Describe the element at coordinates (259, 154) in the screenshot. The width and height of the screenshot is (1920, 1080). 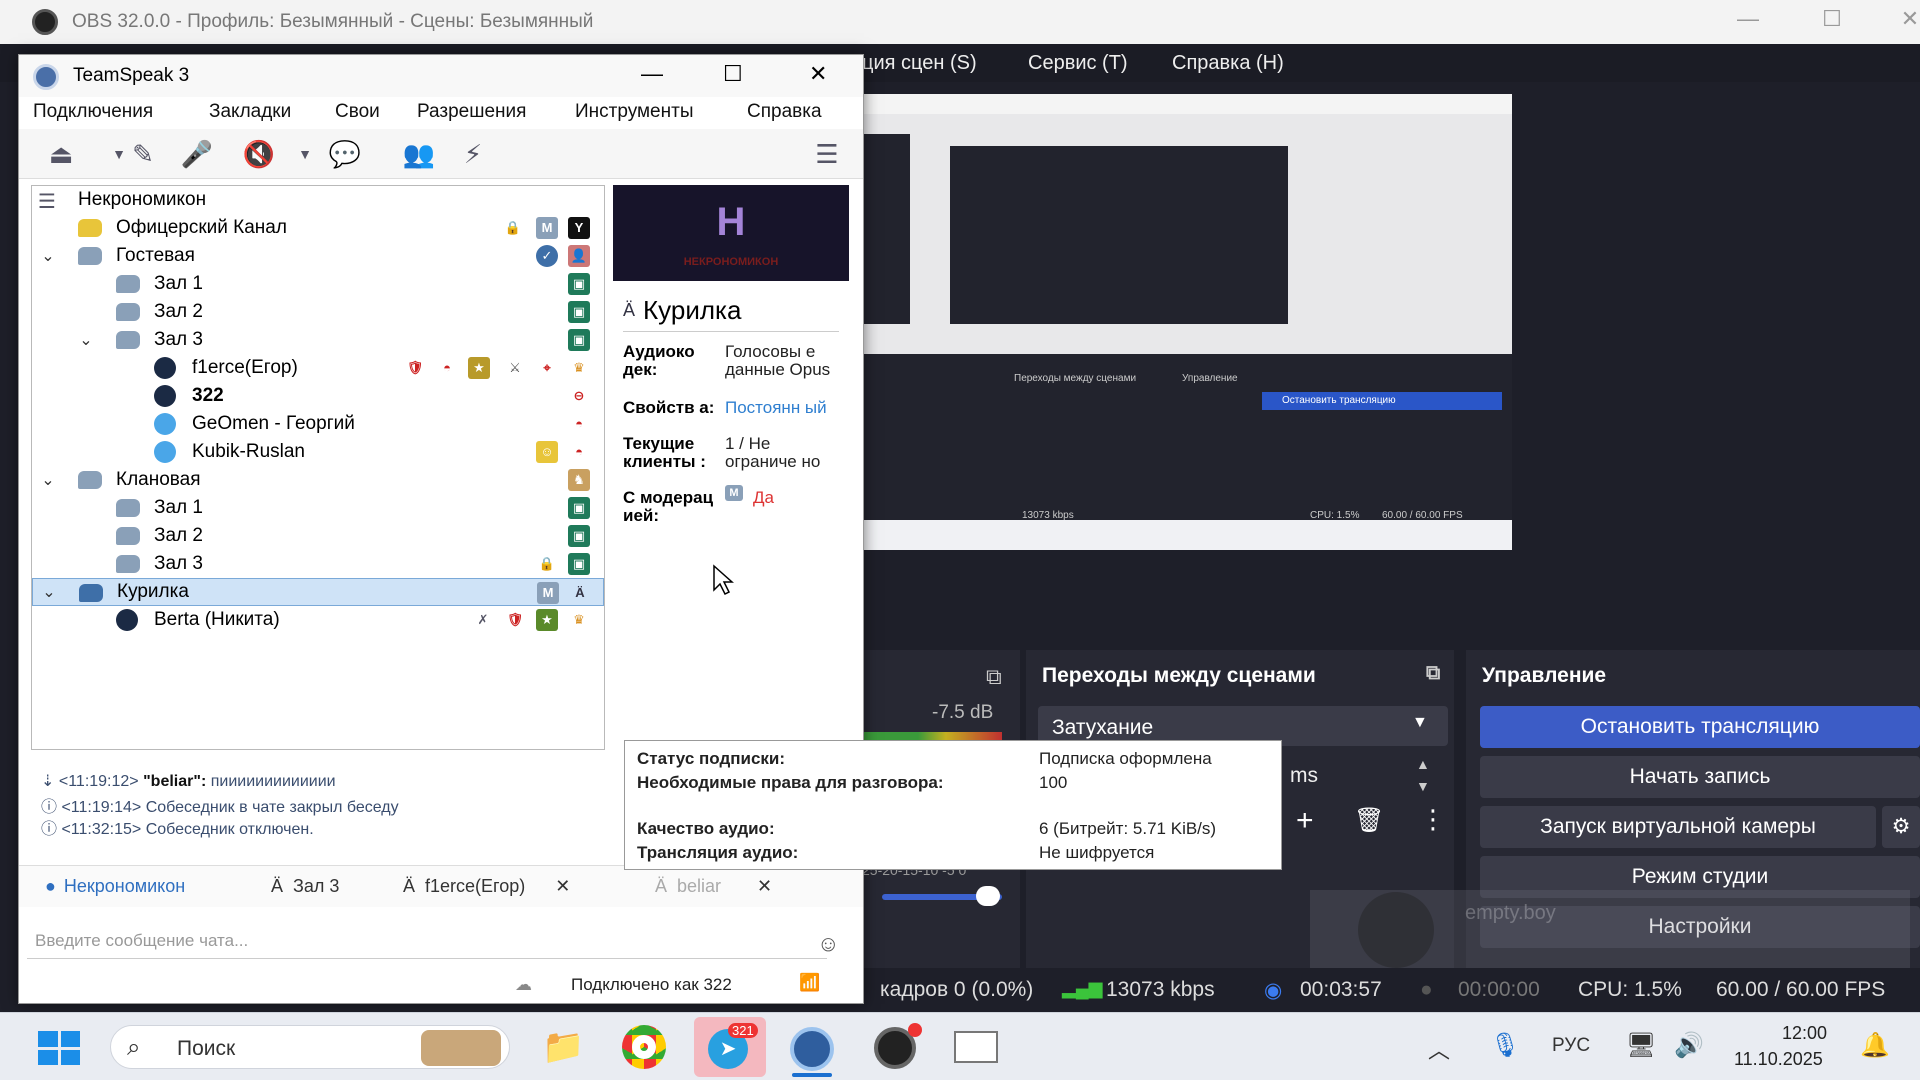
I see `mute-speaker-icon: 🔇` at that location.